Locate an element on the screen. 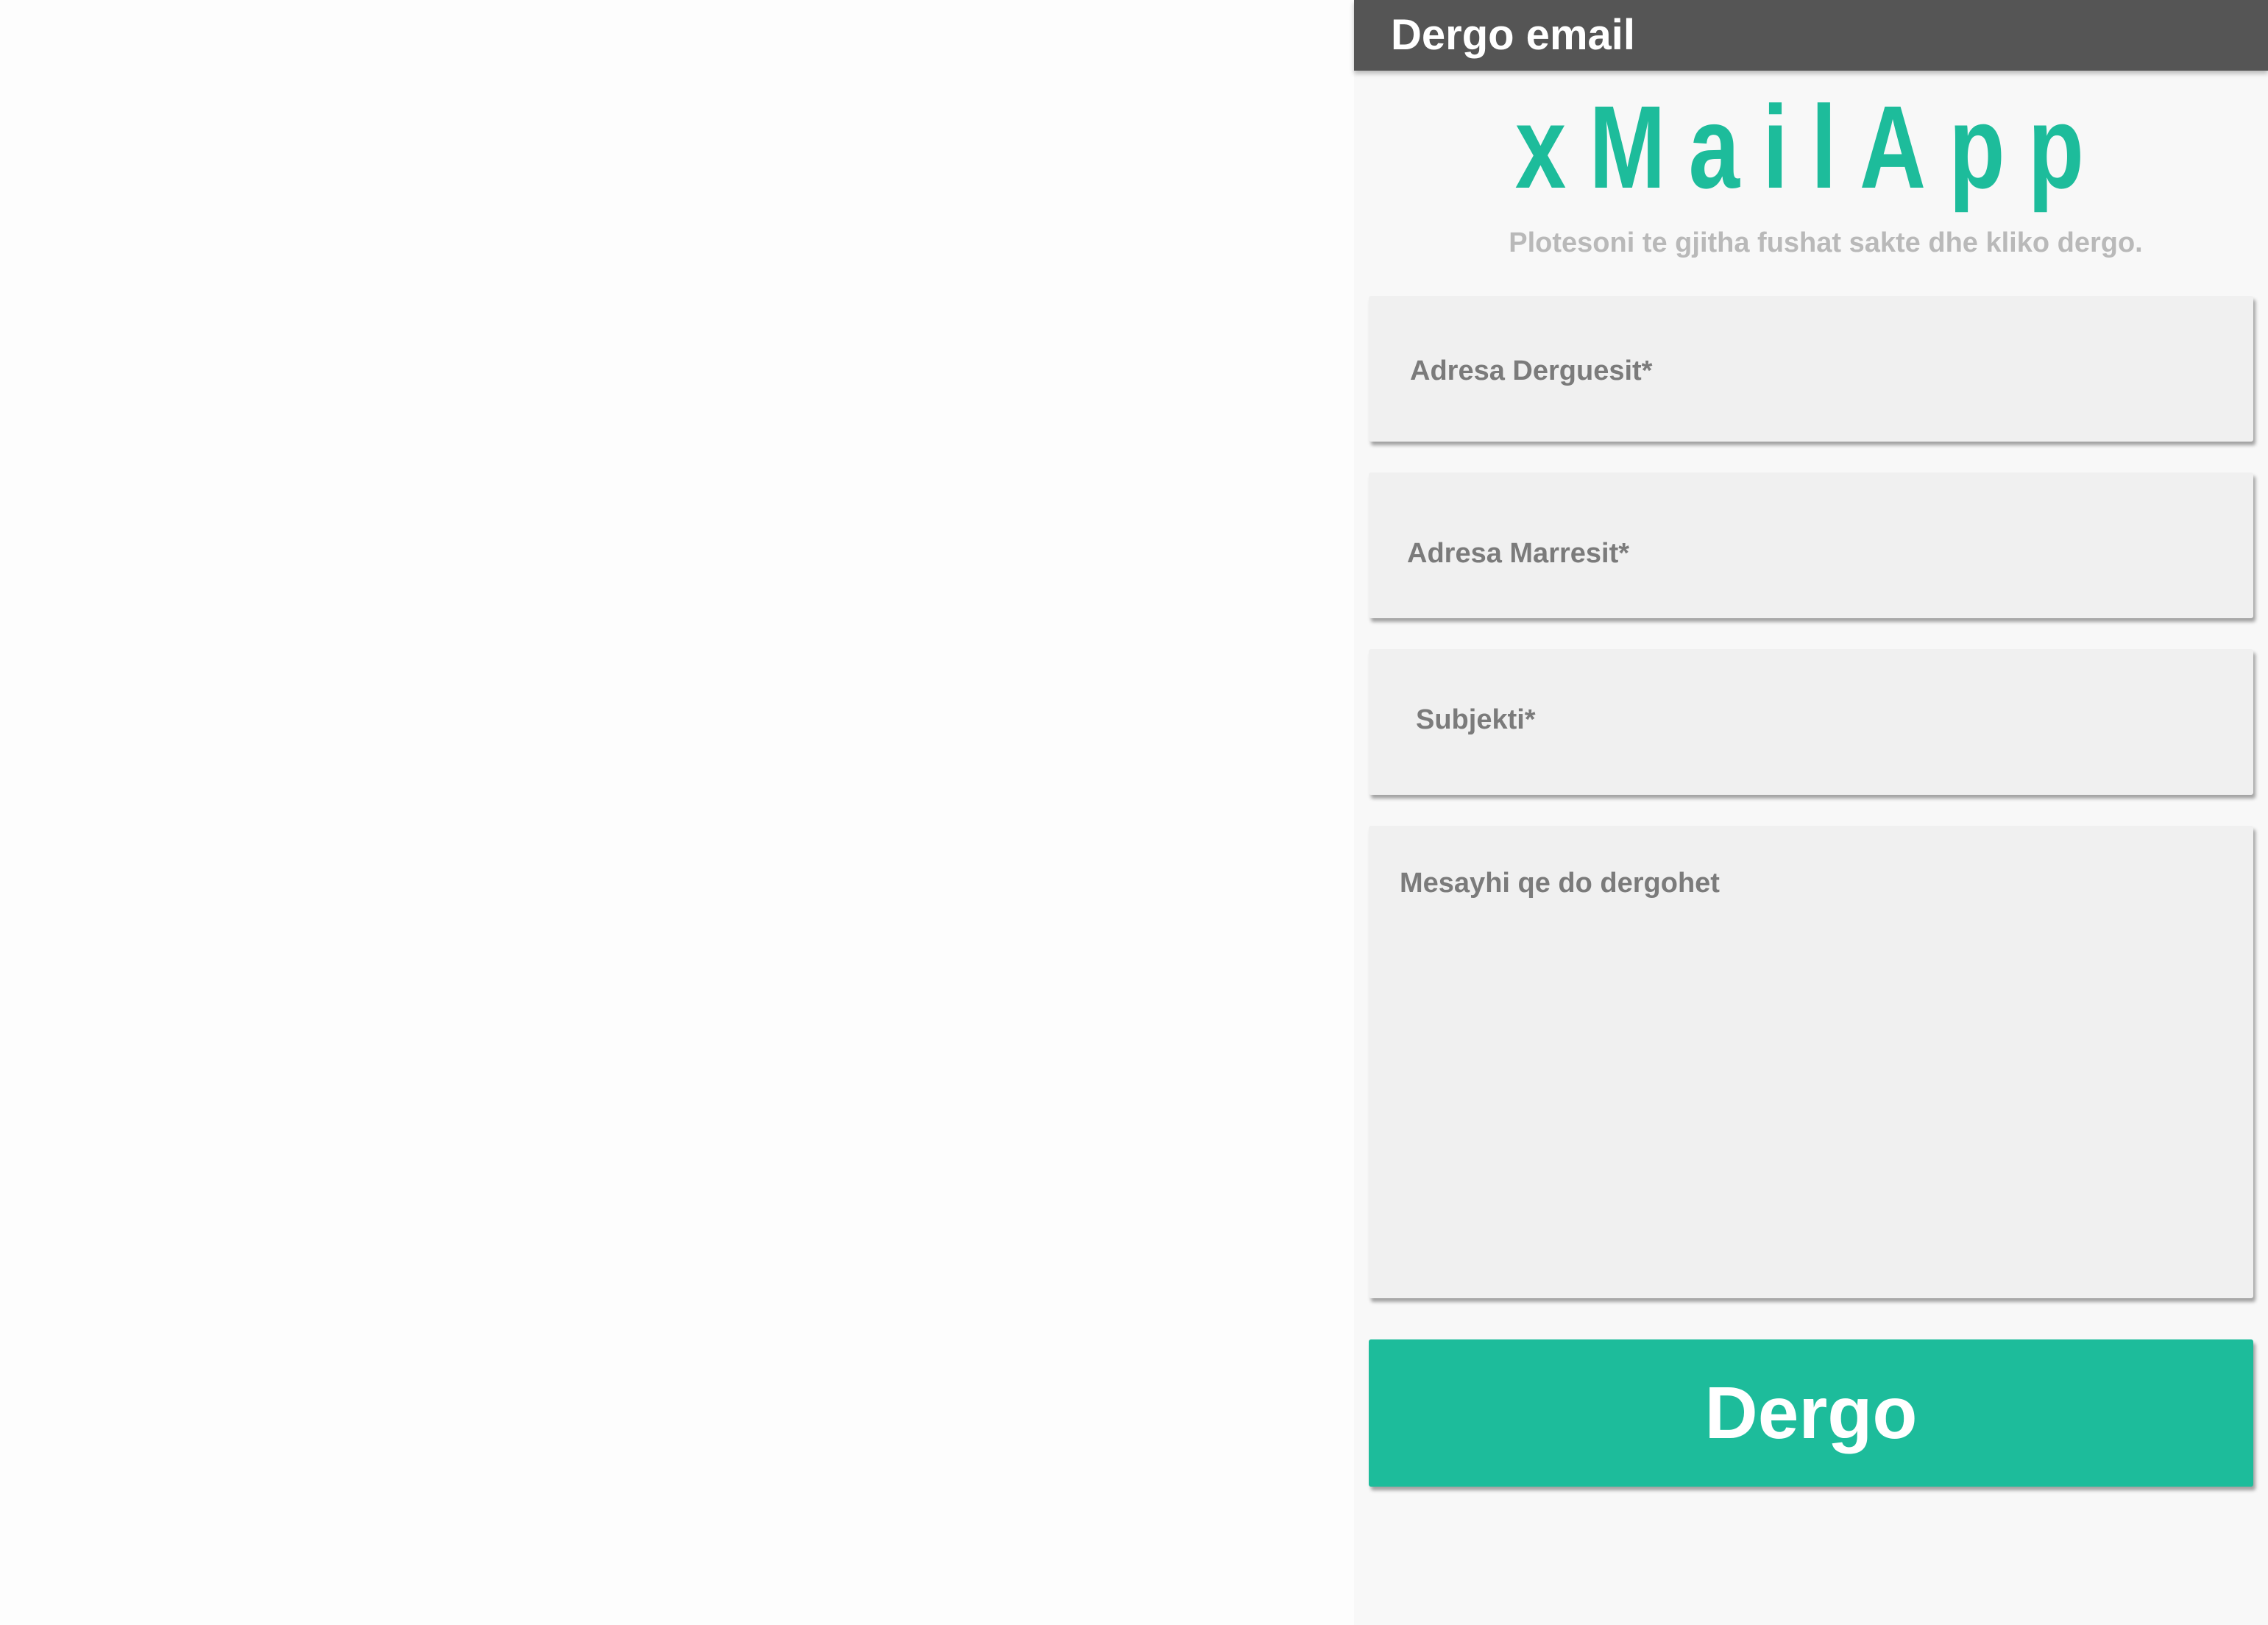 Image resolution: width=2268 pixels, height=1625 pixels. message-textarea: Mesayhi qe do dergohet is located at coordinates (1811, 1062).